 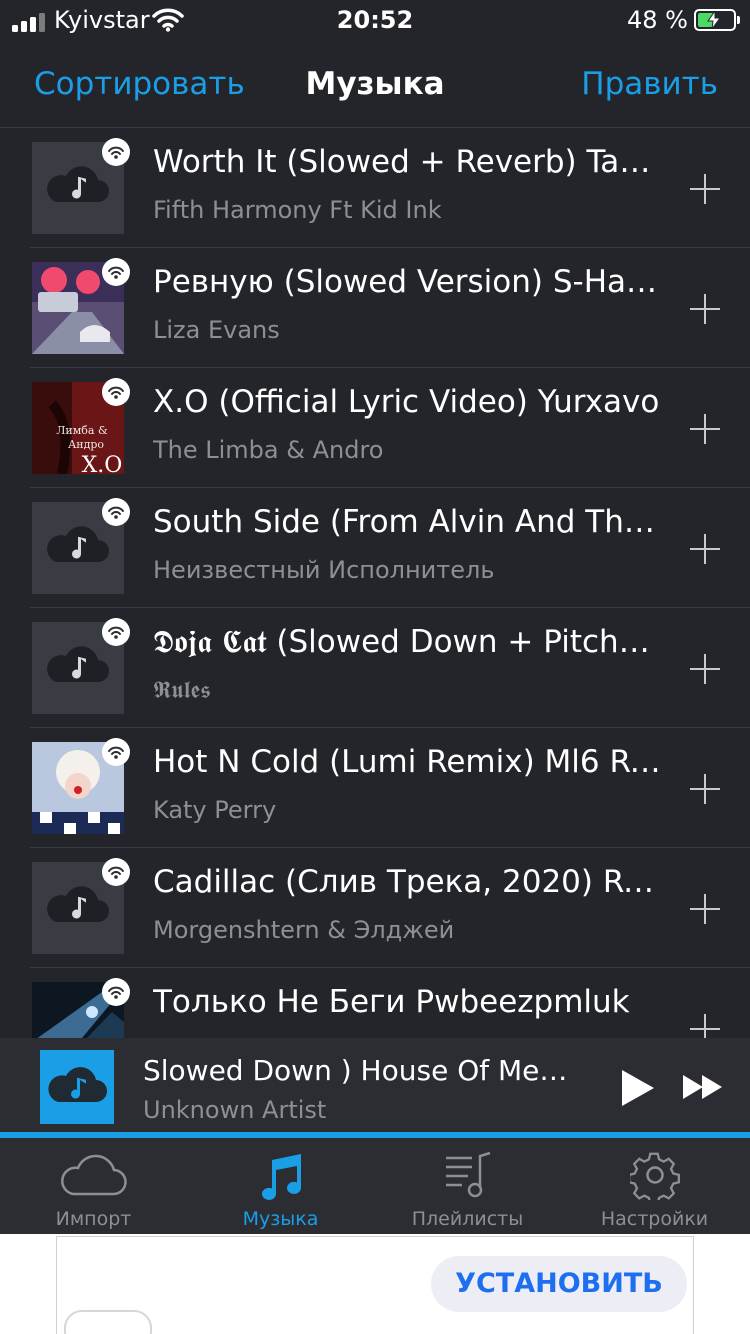 What do you see at coordinates (657, 20) in the screenshot?
I see `battery-percent: 48 %` at bounding box center [657, 20].